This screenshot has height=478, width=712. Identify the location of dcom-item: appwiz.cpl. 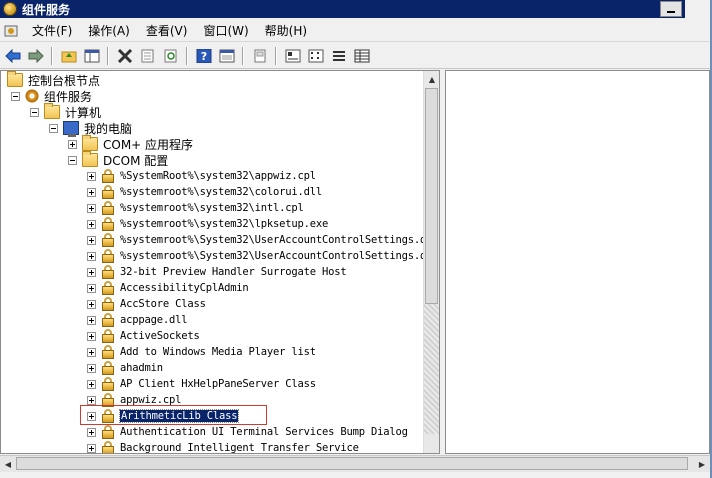
(134, 400).